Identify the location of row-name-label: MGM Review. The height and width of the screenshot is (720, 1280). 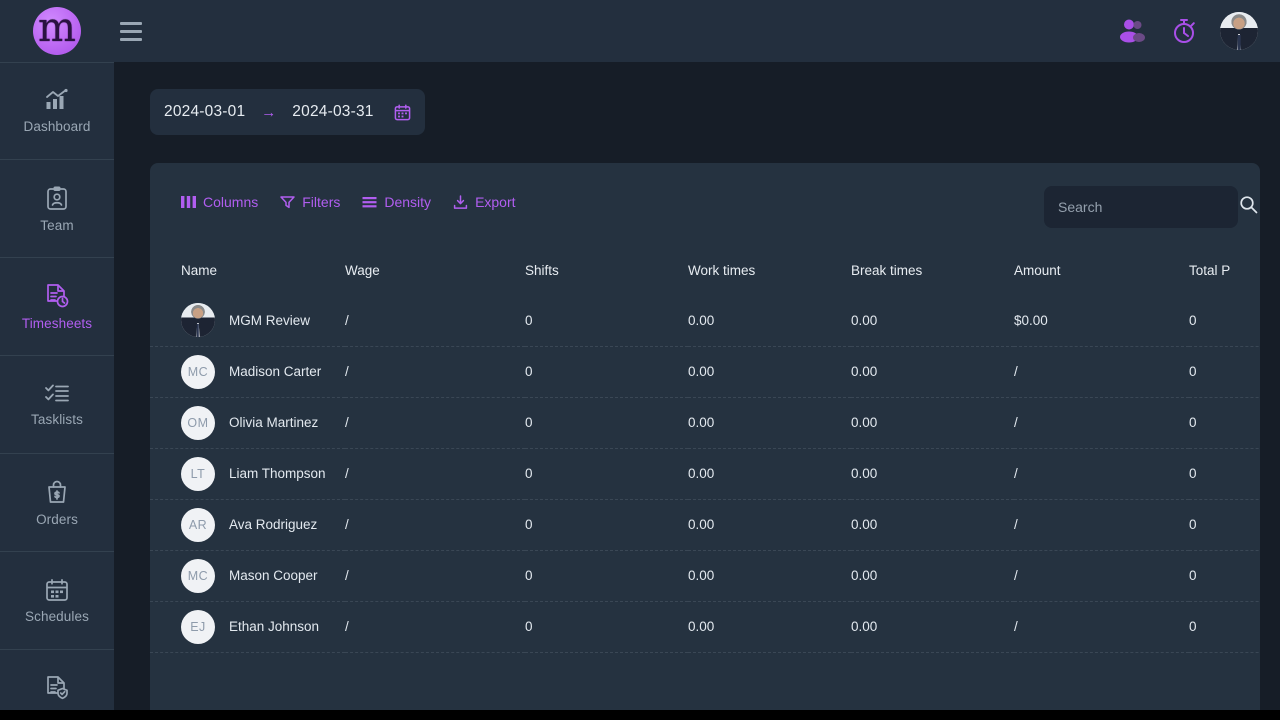
(270, 320).